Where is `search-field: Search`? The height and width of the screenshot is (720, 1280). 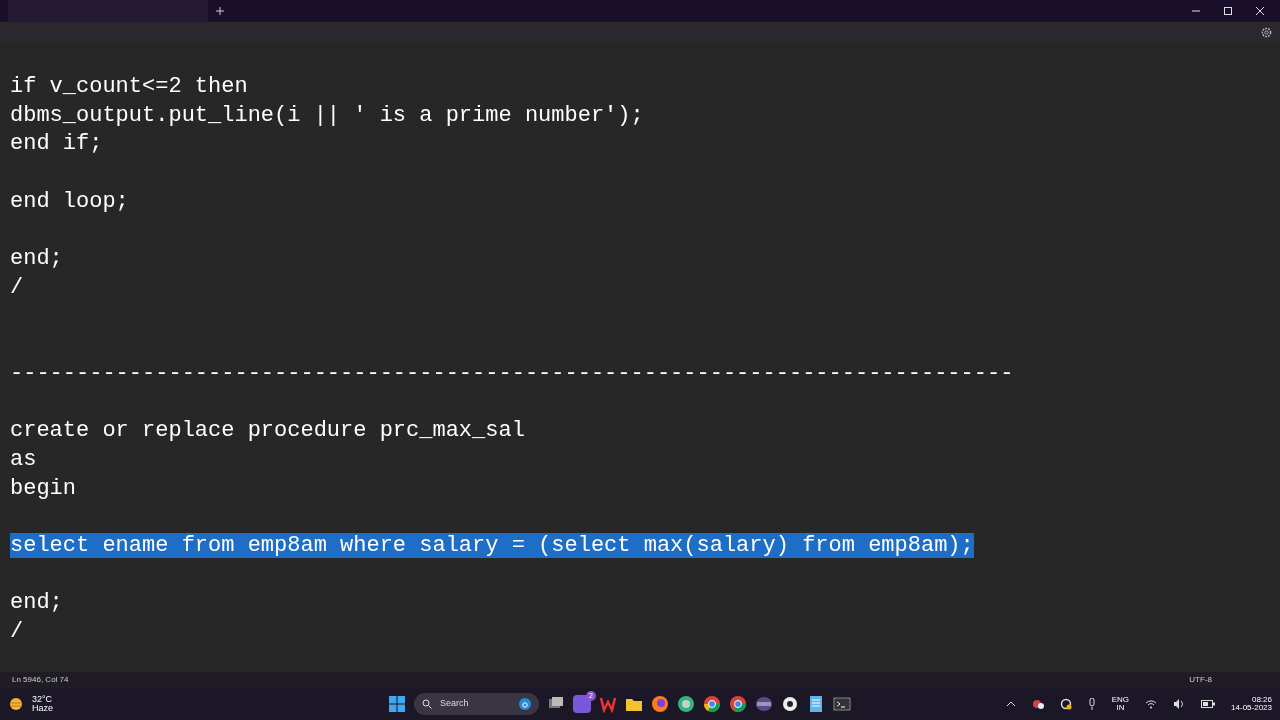
search-field: Search is located at coordinates (476, 704).